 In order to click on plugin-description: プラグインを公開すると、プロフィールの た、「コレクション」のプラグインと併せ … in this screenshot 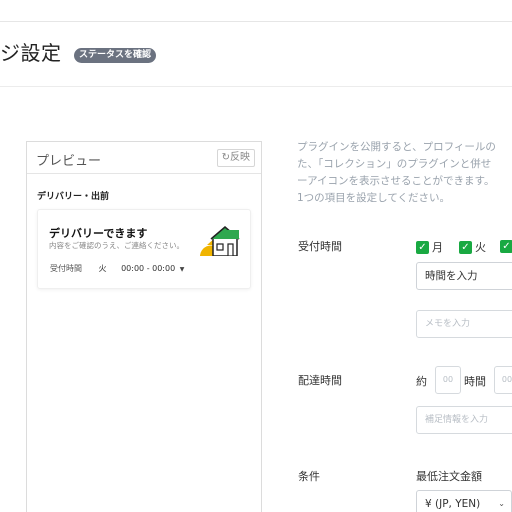, I will do `click(396, 173)`.